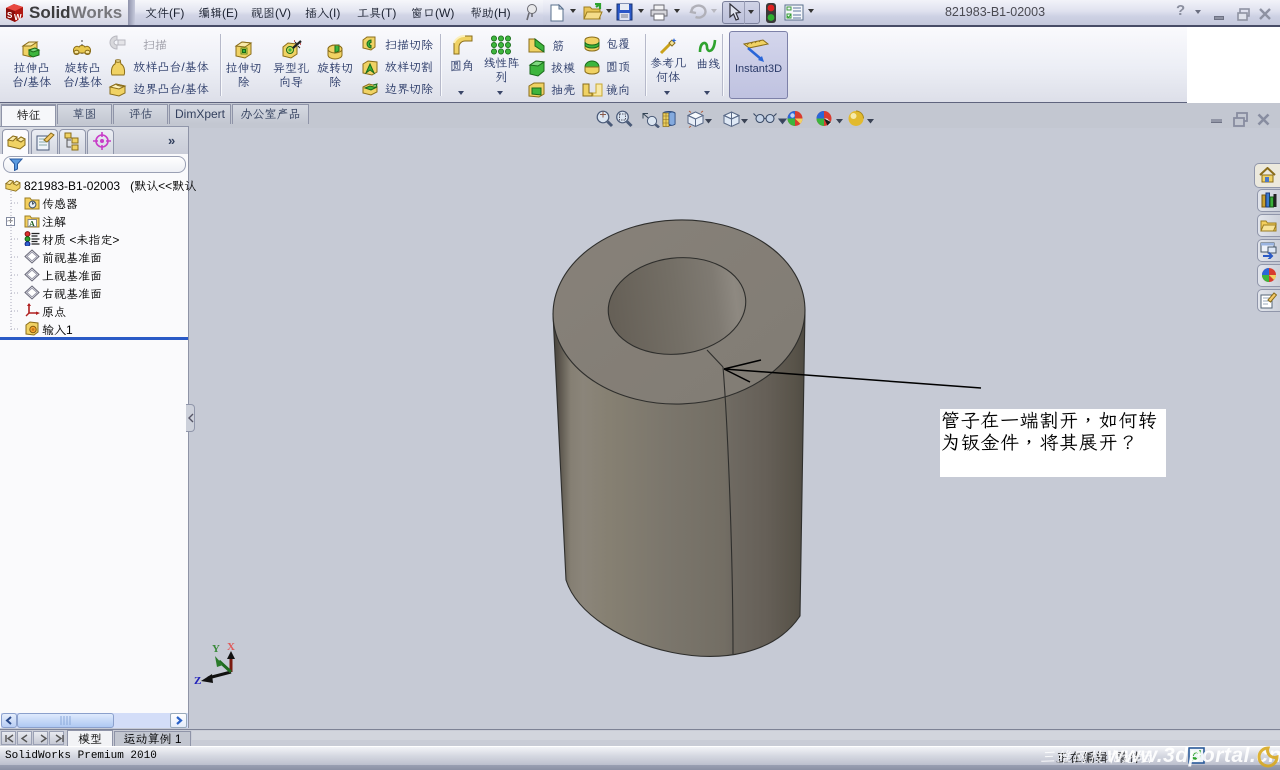 The image size is (1280, 770). What do you see at coordinates (197, 681) in the screenshot?
I see `svg-text: Z` at bounding box center [197, 681].